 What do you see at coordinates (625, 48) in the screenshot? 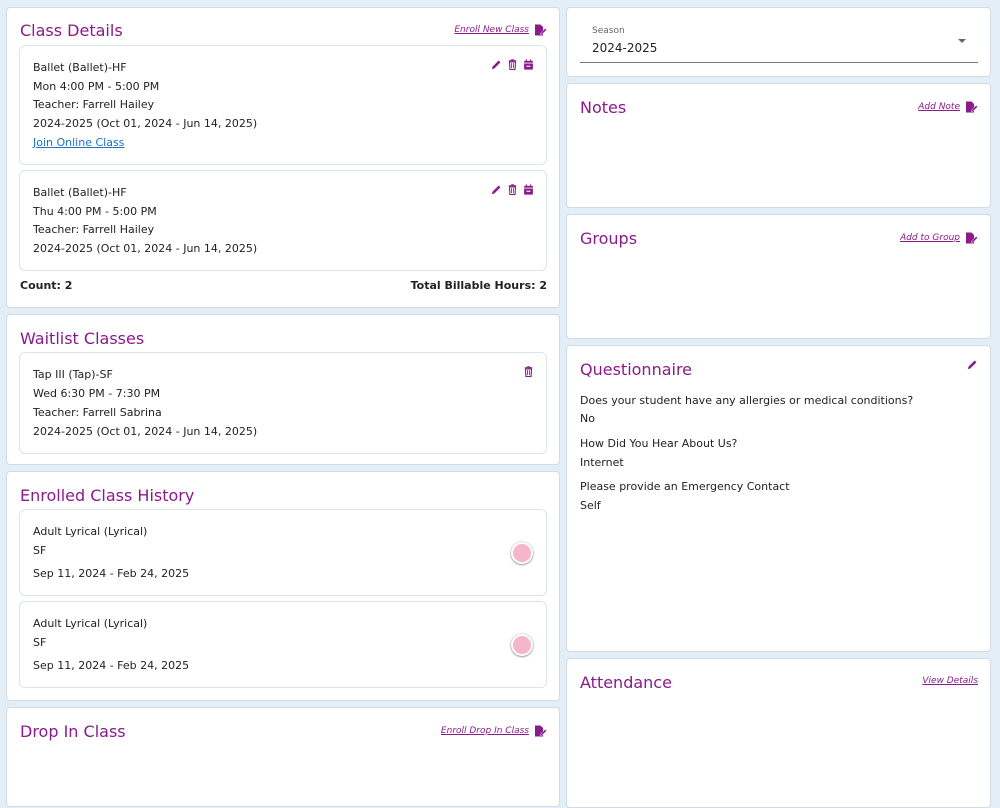
I see `season-value: 2024-2025` at bounding box center [625, 48].